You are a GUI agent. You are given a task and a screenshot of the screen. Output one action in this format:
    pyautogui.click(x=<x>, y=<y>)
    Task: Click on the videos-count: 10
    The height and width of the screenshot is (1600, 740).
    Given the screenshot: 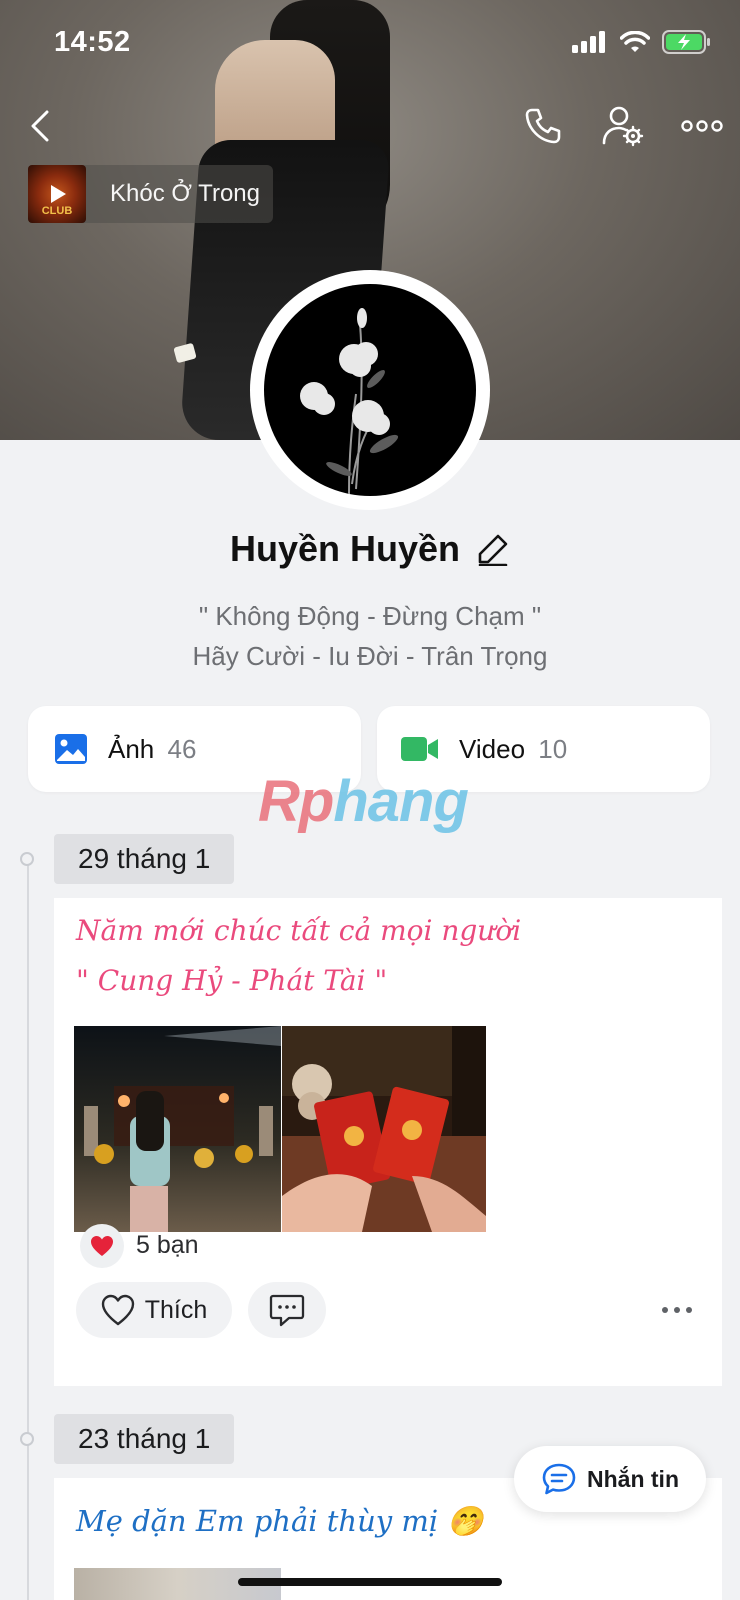 What is the action you would take?
    pyautogui.click(x=553, y=748)
    